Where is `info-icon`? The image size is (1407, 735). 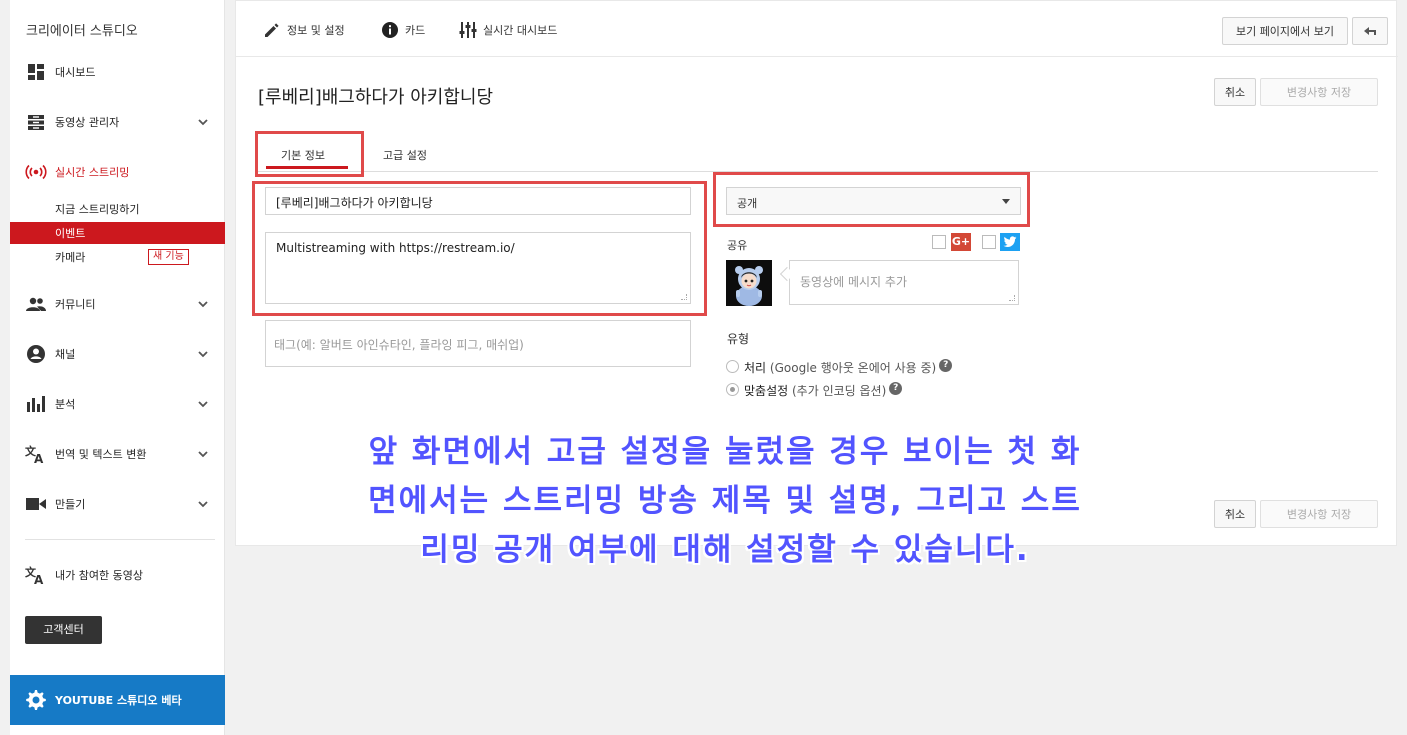
info-icon is located at coordinates (390, 30).